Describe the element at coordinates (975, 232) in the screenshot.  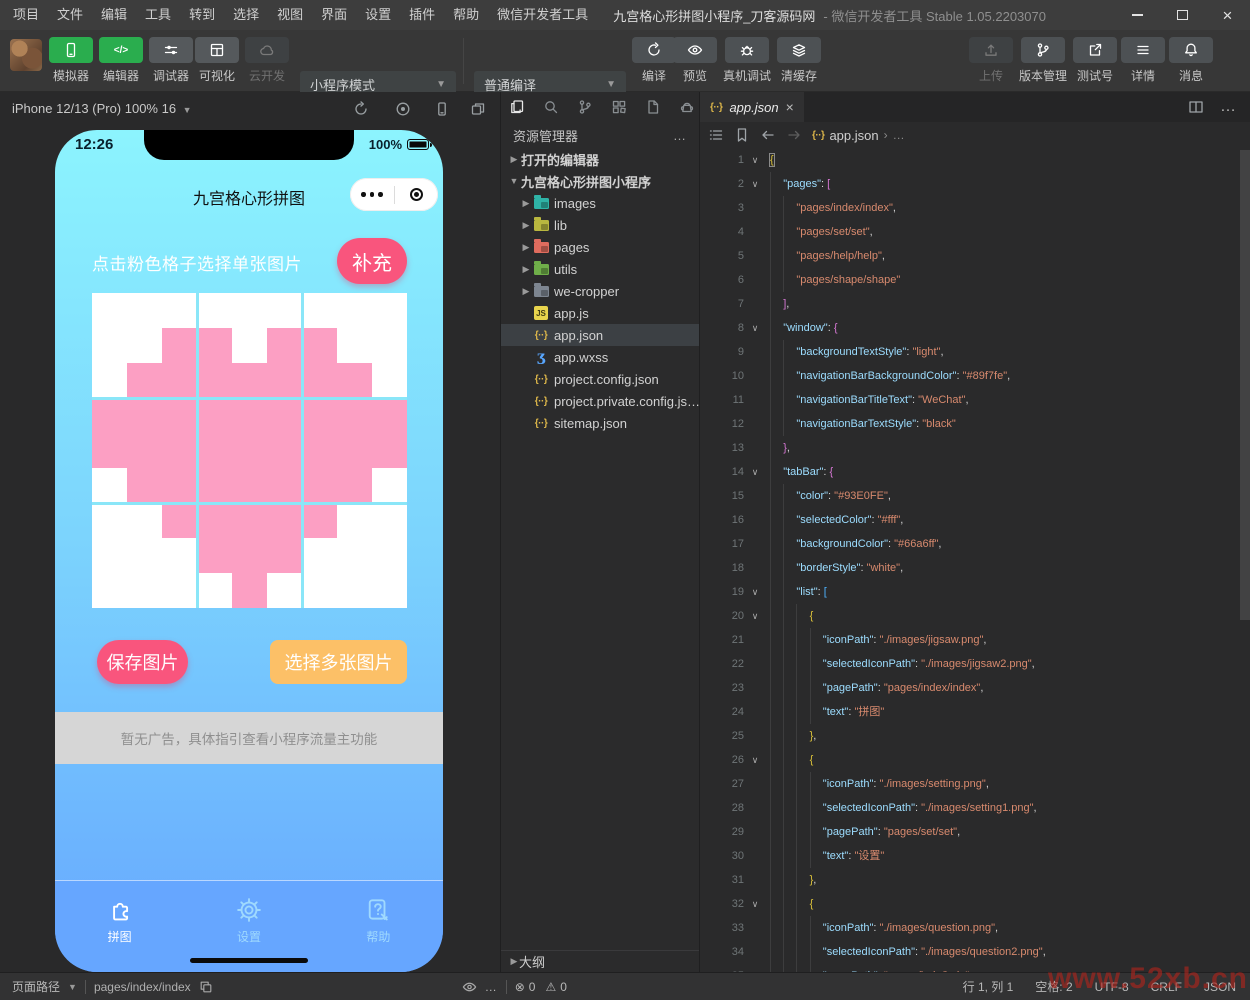
I see `code-line-4: 4 "pages/set/set",` at that location.